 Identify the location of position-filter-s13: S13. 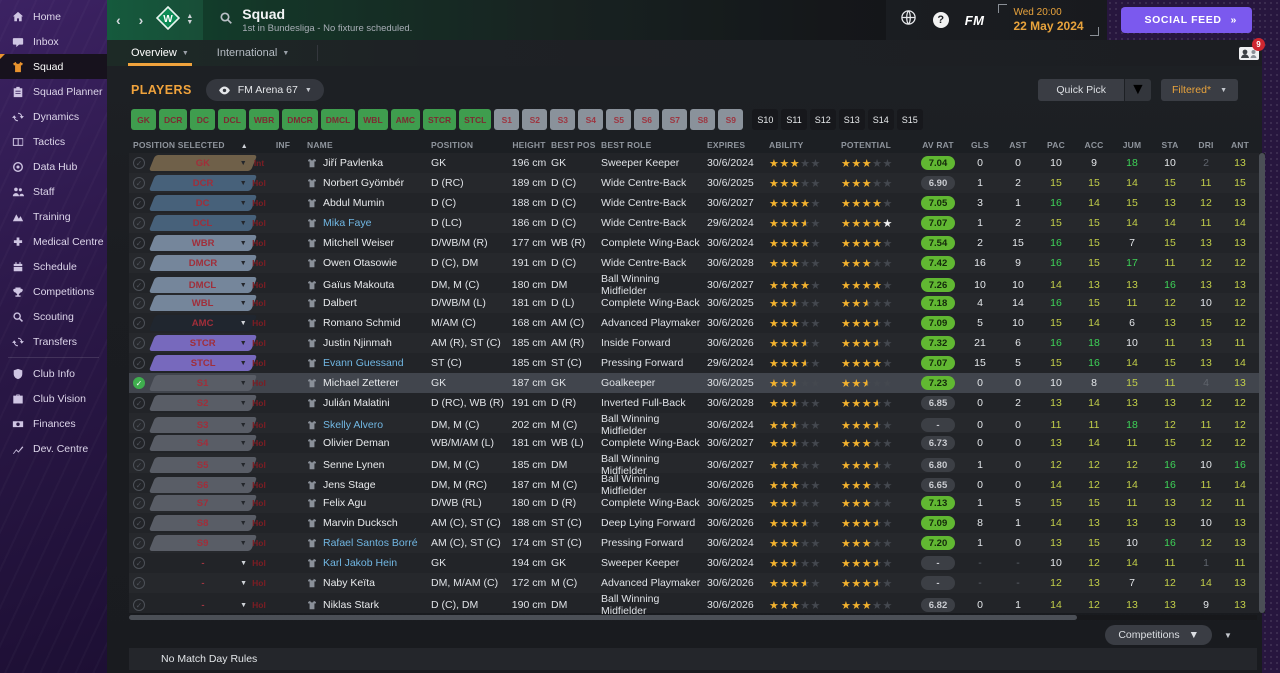
(851, 119).